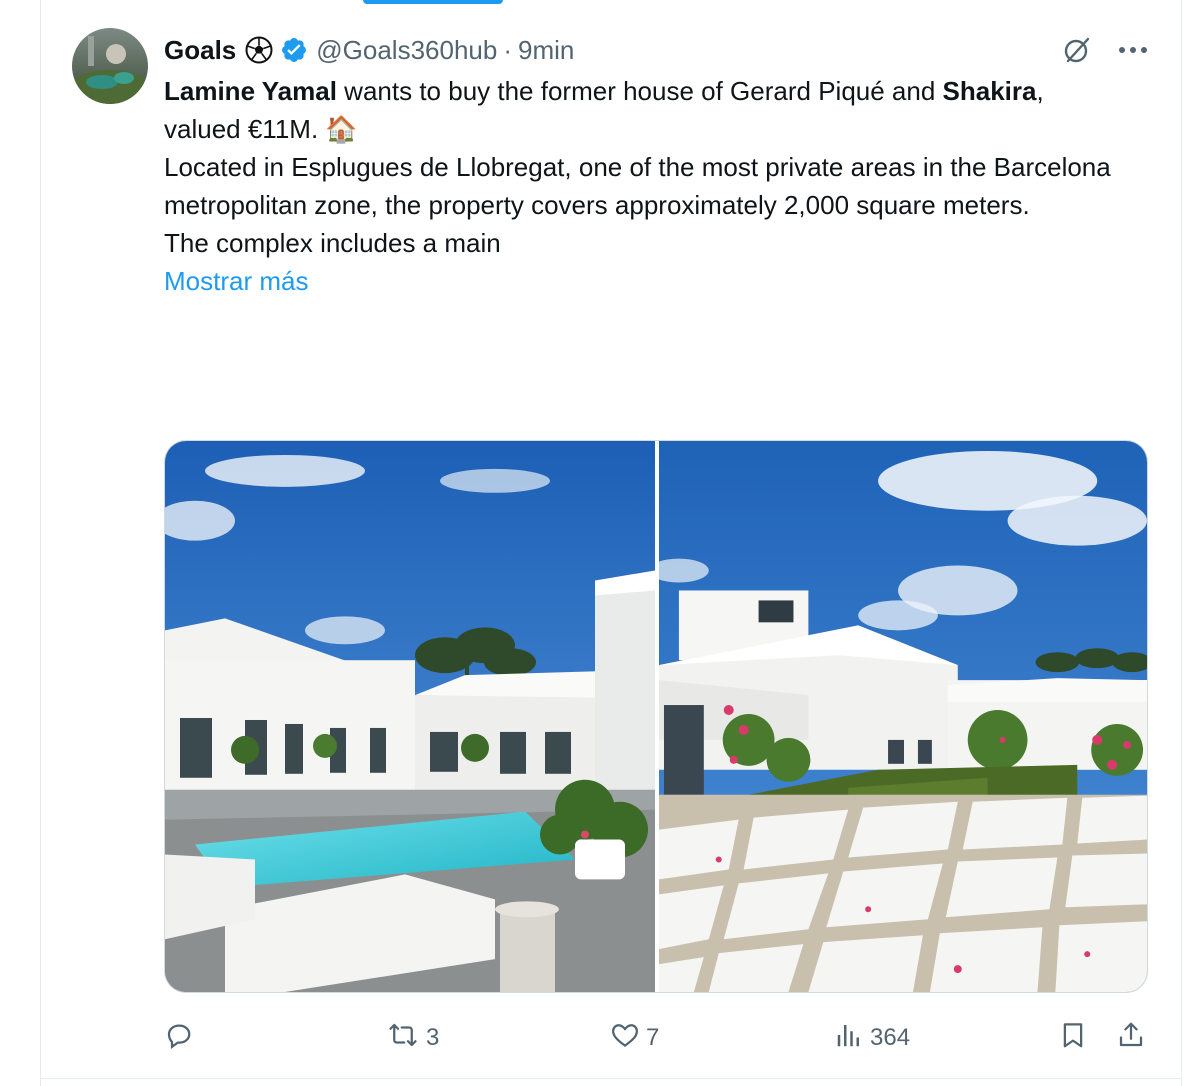  I want to click on grok-icon, so click(1077, 50).